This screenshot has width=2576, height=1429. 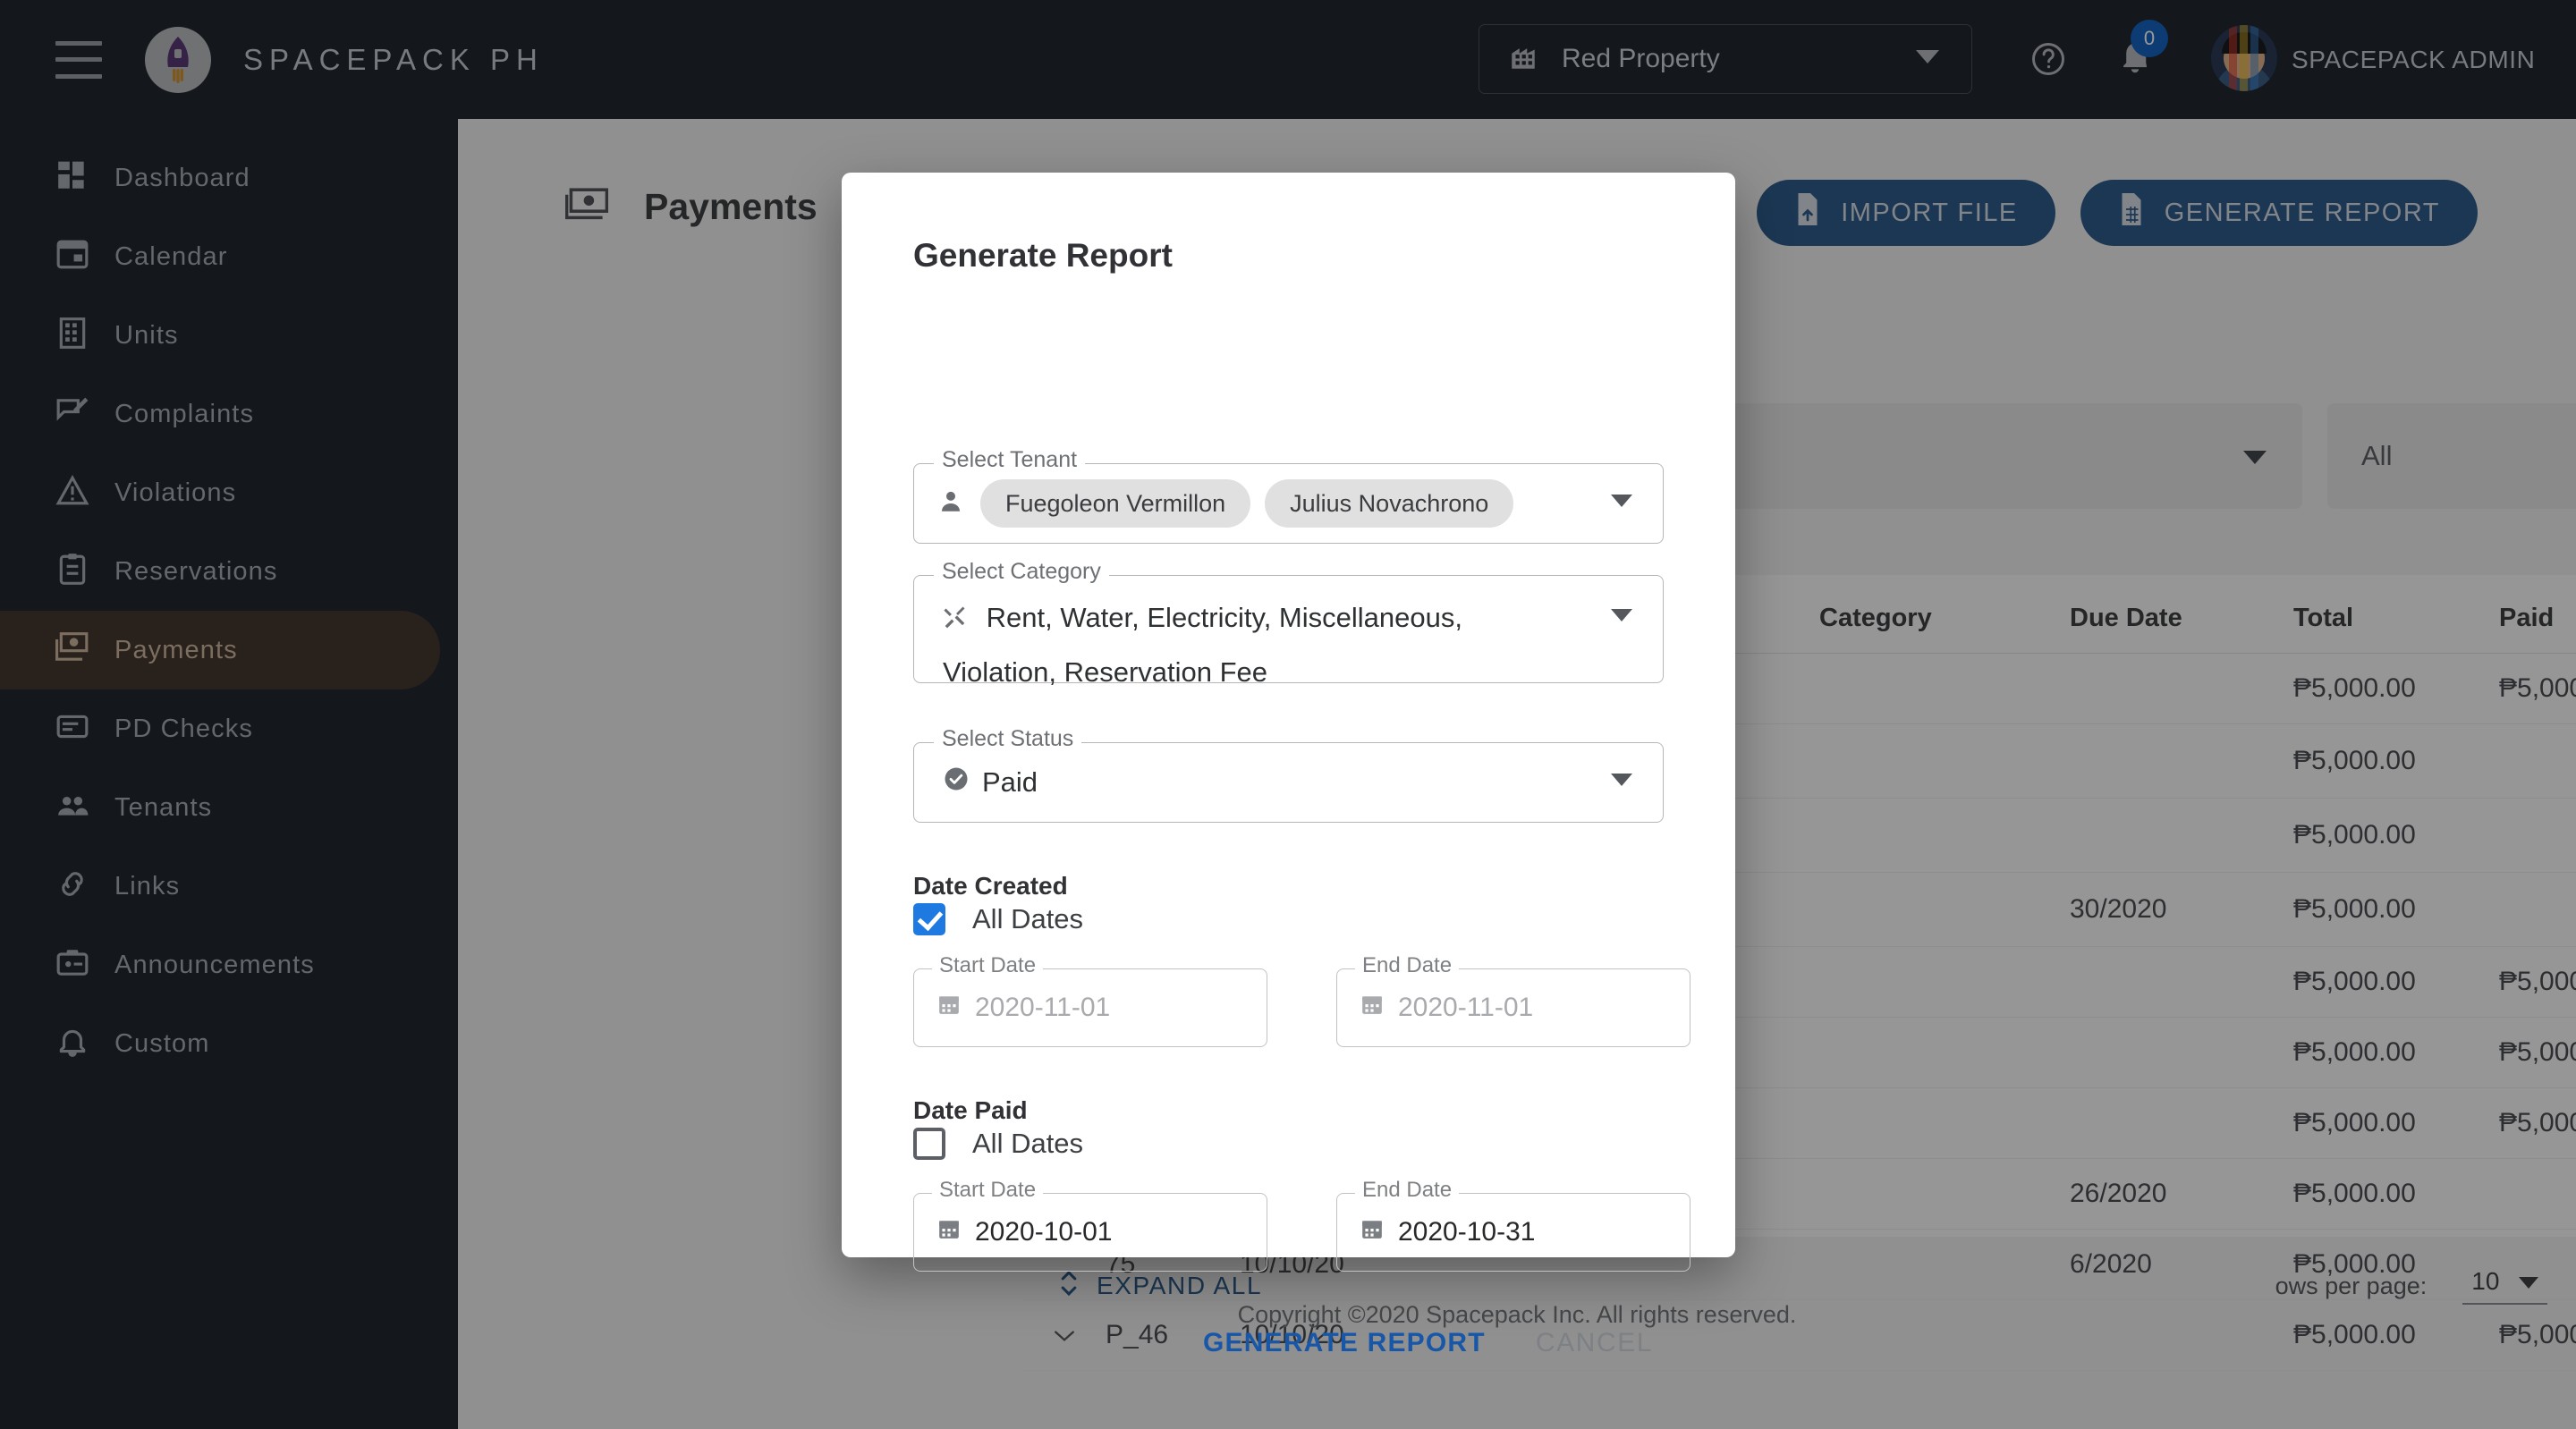 I want to click on date-created-start-input: Start Date 2020-11-01, so click(x=1090, y=1000).